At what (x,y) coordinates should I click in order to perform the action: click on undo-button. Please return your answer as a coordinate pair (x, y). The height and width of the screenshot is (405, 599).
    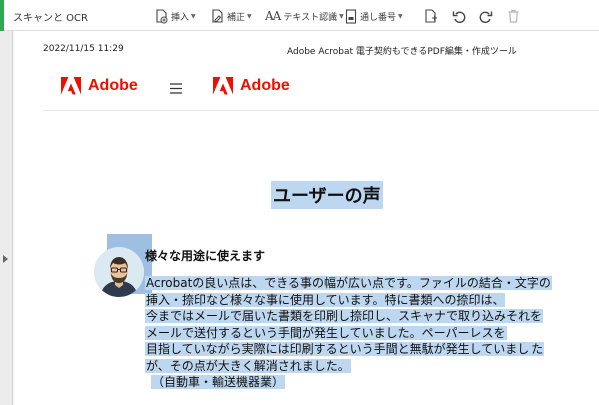
    Looking at the image, I should click on (459, 16).